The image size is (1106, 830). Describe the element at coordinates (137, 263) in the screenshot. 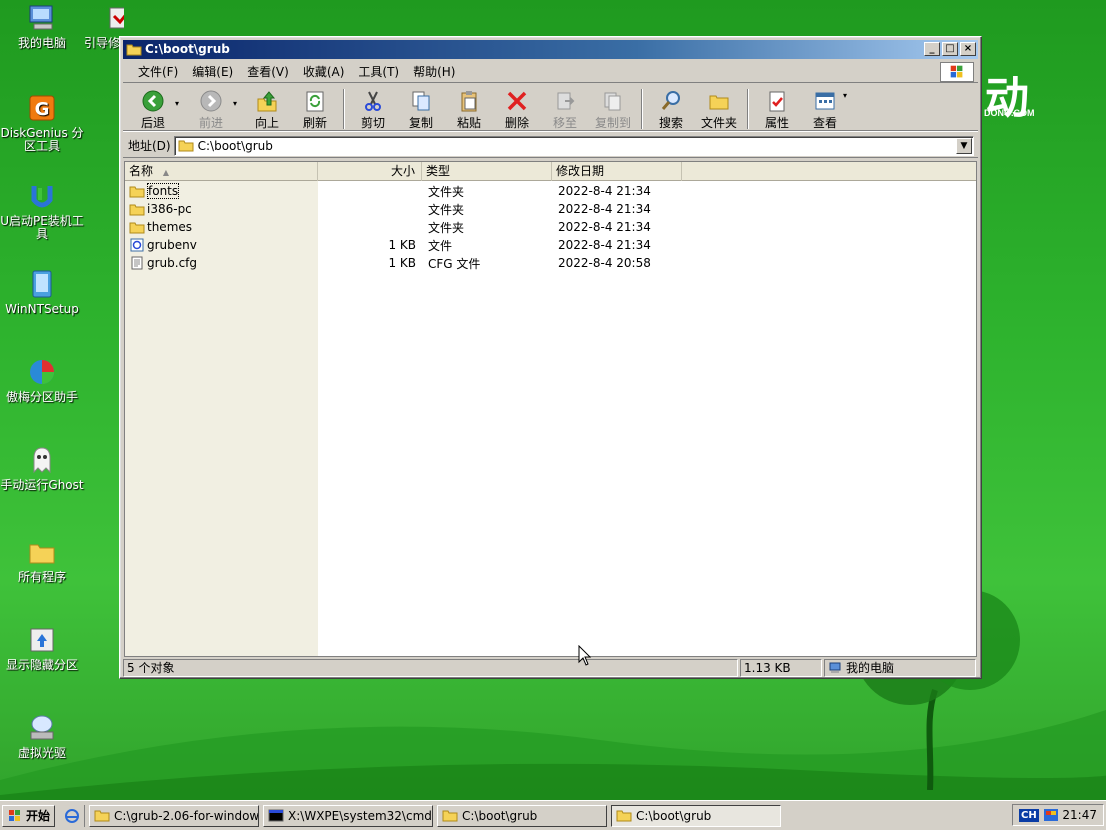

I see `text-file-icon` at that location.